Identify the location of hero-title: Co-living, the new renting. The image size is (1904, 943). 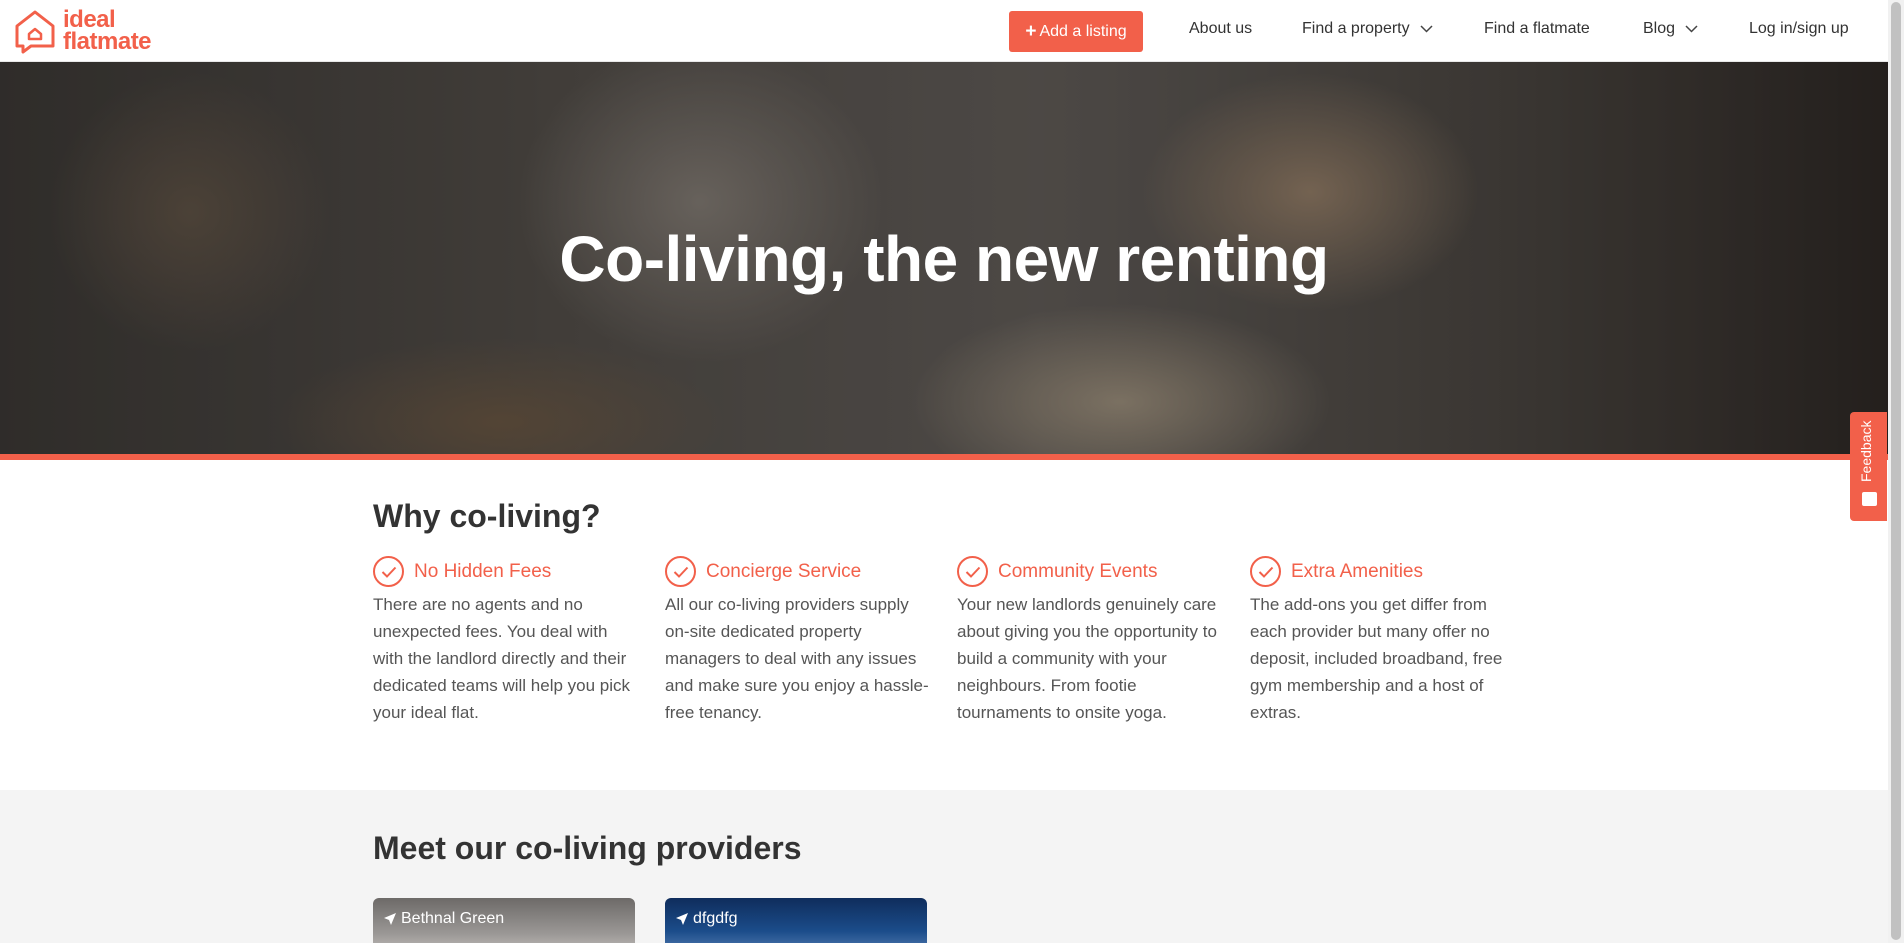
(944, 259).